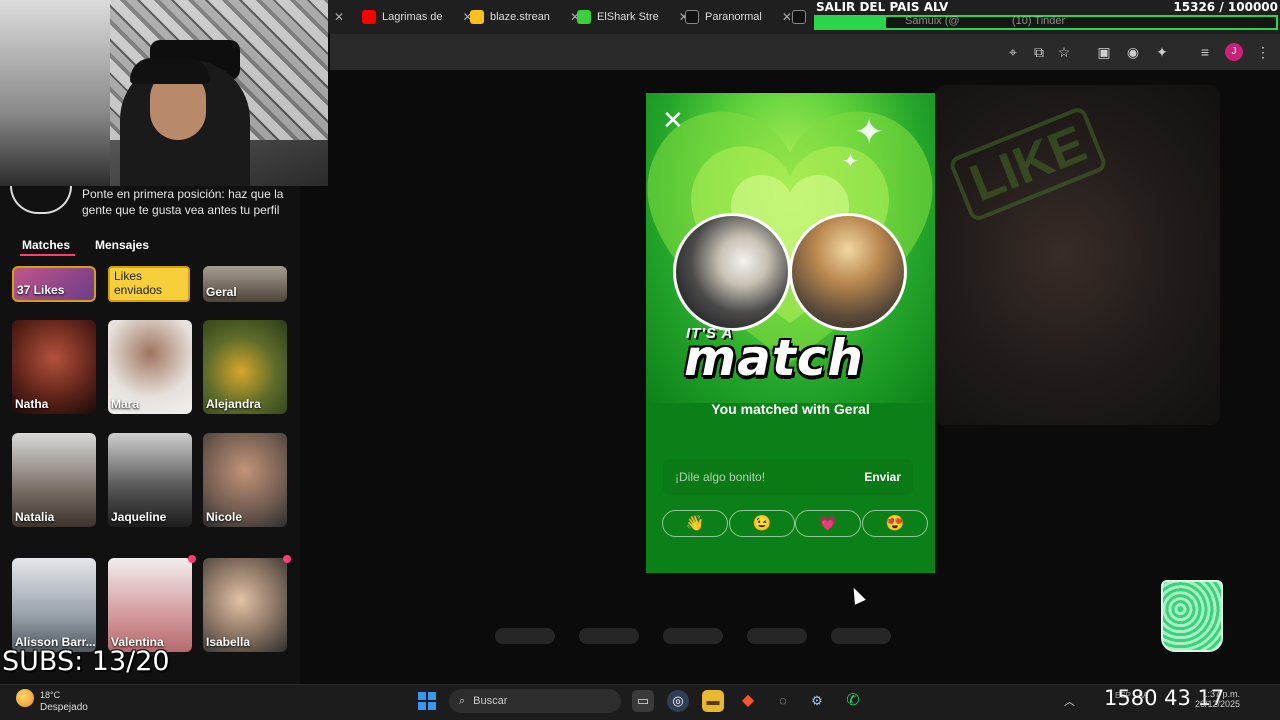  Describe the element at coordinates (64, 707) in the screenshot. I see `weather-description: Despejado` at that location.